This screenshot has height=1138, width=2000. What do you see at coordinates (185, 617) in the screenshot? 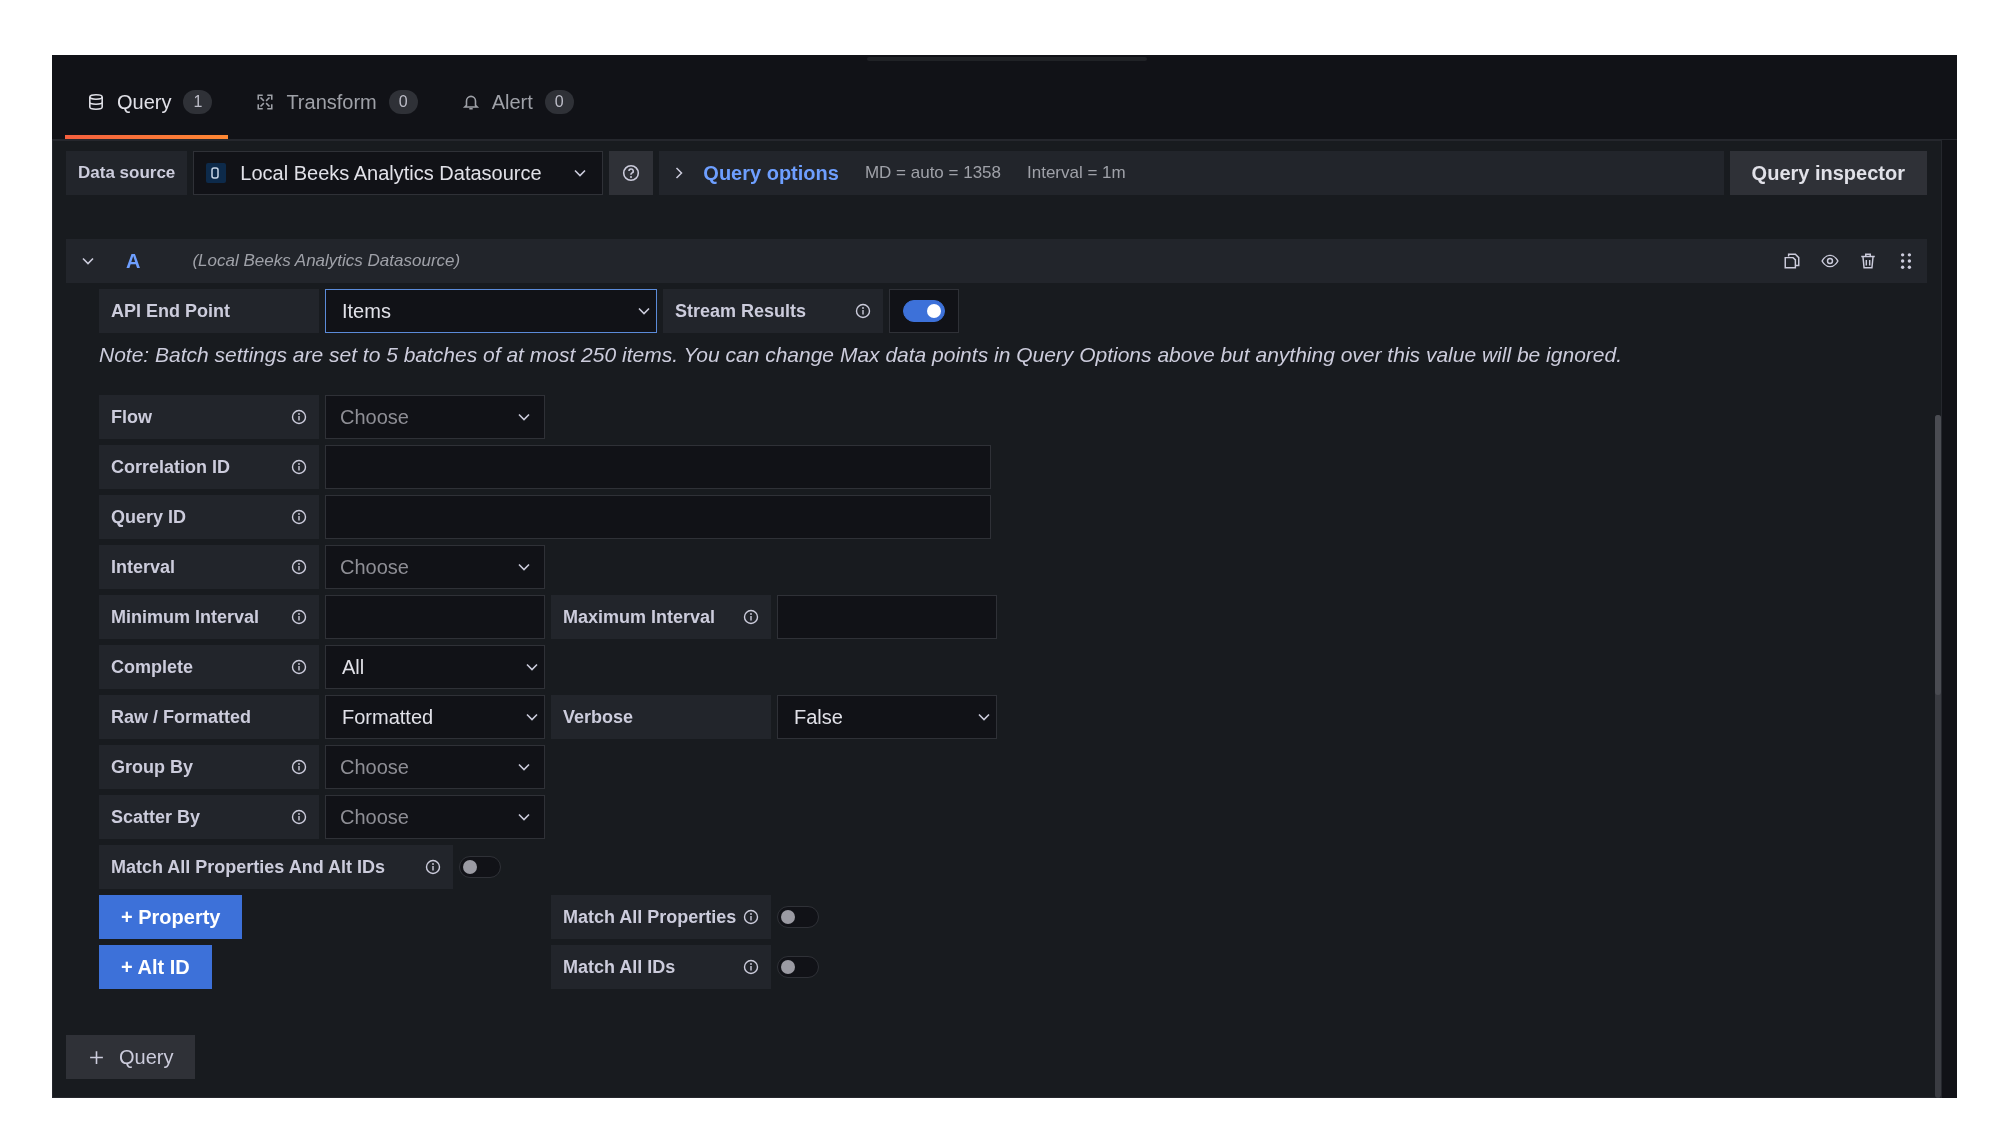
I see `field-label-text: Minimum Interval` at bounding box center [185, 617].